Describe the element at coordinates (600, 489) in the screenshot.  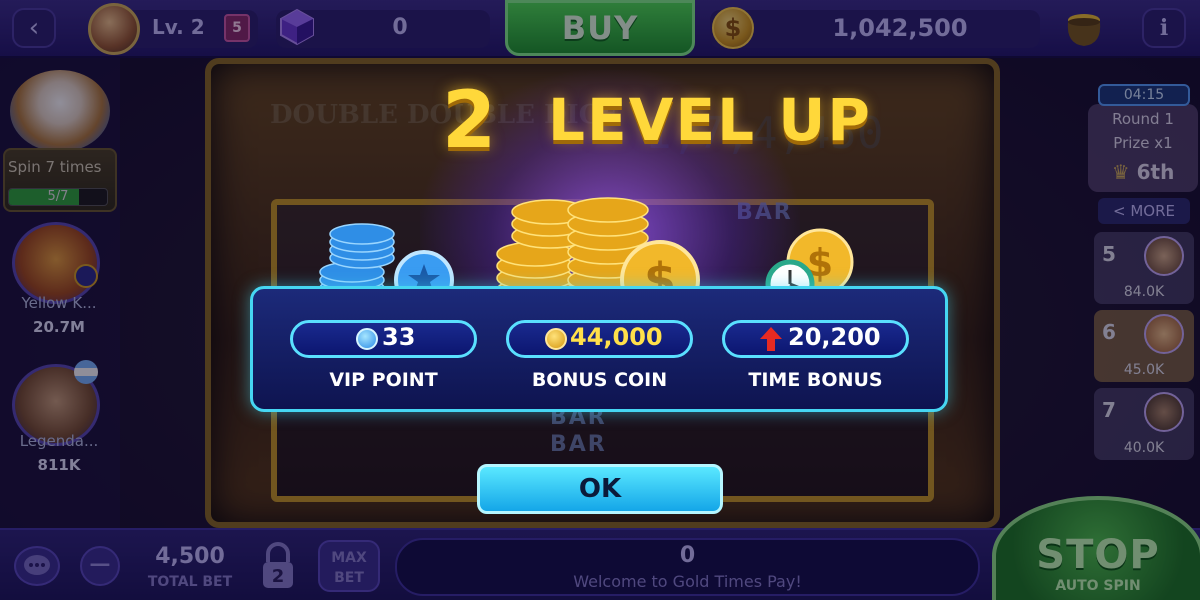
I see `ok-button: OK` at that location.